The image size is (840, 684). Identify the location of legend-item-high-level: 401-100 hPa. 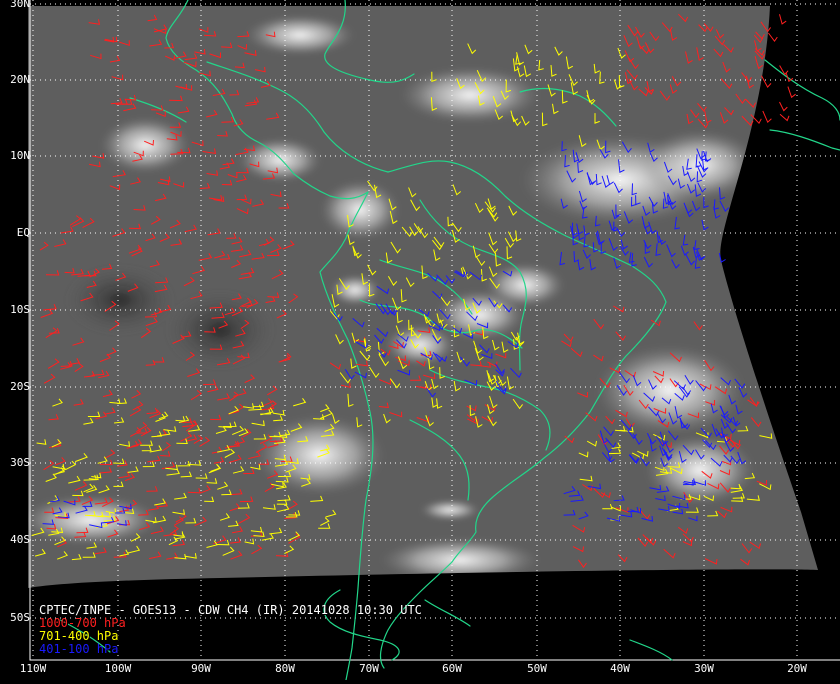
(79, 649).